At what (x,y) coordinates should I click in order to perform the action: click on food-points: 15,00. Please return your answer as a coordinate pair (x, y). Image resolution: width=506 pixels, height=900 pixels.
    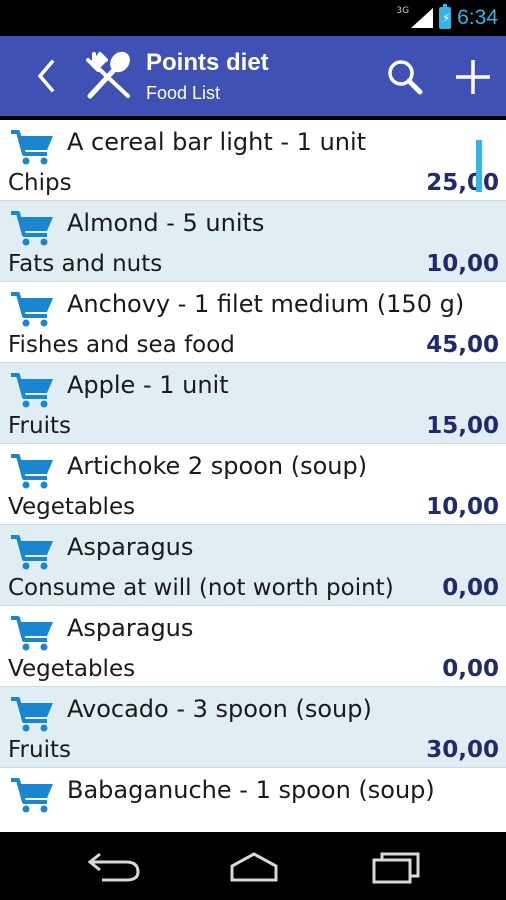
    Looking at the image, I should click on (462, 426).